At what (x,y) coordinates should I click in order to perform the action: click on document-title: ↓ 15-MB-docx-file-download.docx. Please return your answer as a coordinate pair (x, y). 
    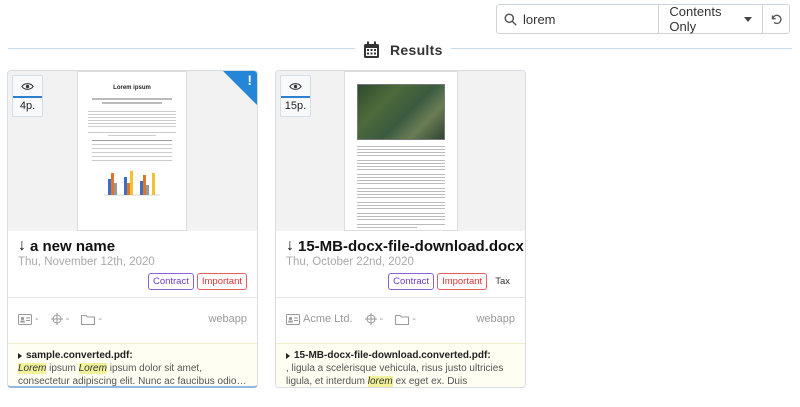
    Looking at the image, I should click on (405, 246).